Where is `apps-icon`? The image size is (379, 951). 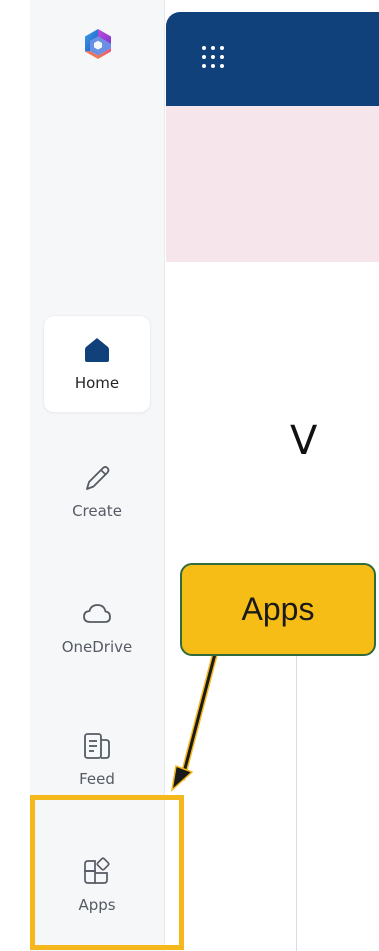
apps-icon is located at coordinates (97, 870).